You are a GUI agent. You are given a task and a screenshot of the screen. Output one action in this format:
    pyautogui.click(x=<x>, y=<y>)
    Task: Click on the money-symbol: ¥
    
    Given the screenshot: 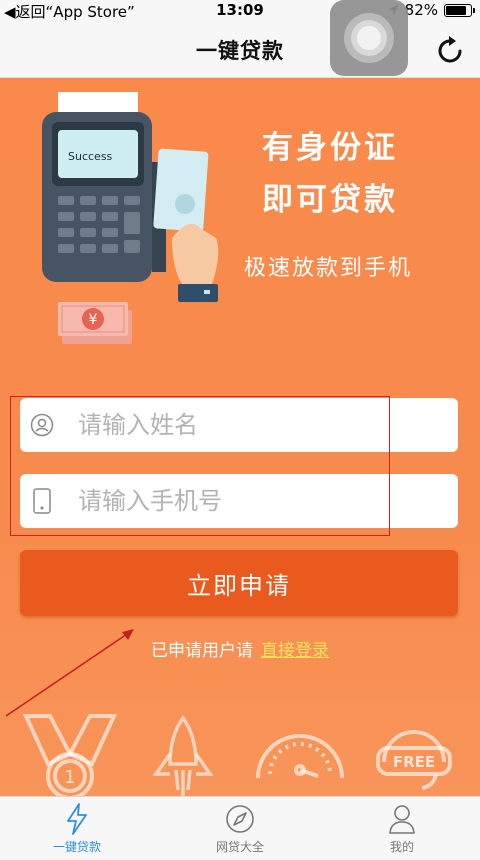 What is the action you would take?
    pyautogui.click(x=93, y=320)
    